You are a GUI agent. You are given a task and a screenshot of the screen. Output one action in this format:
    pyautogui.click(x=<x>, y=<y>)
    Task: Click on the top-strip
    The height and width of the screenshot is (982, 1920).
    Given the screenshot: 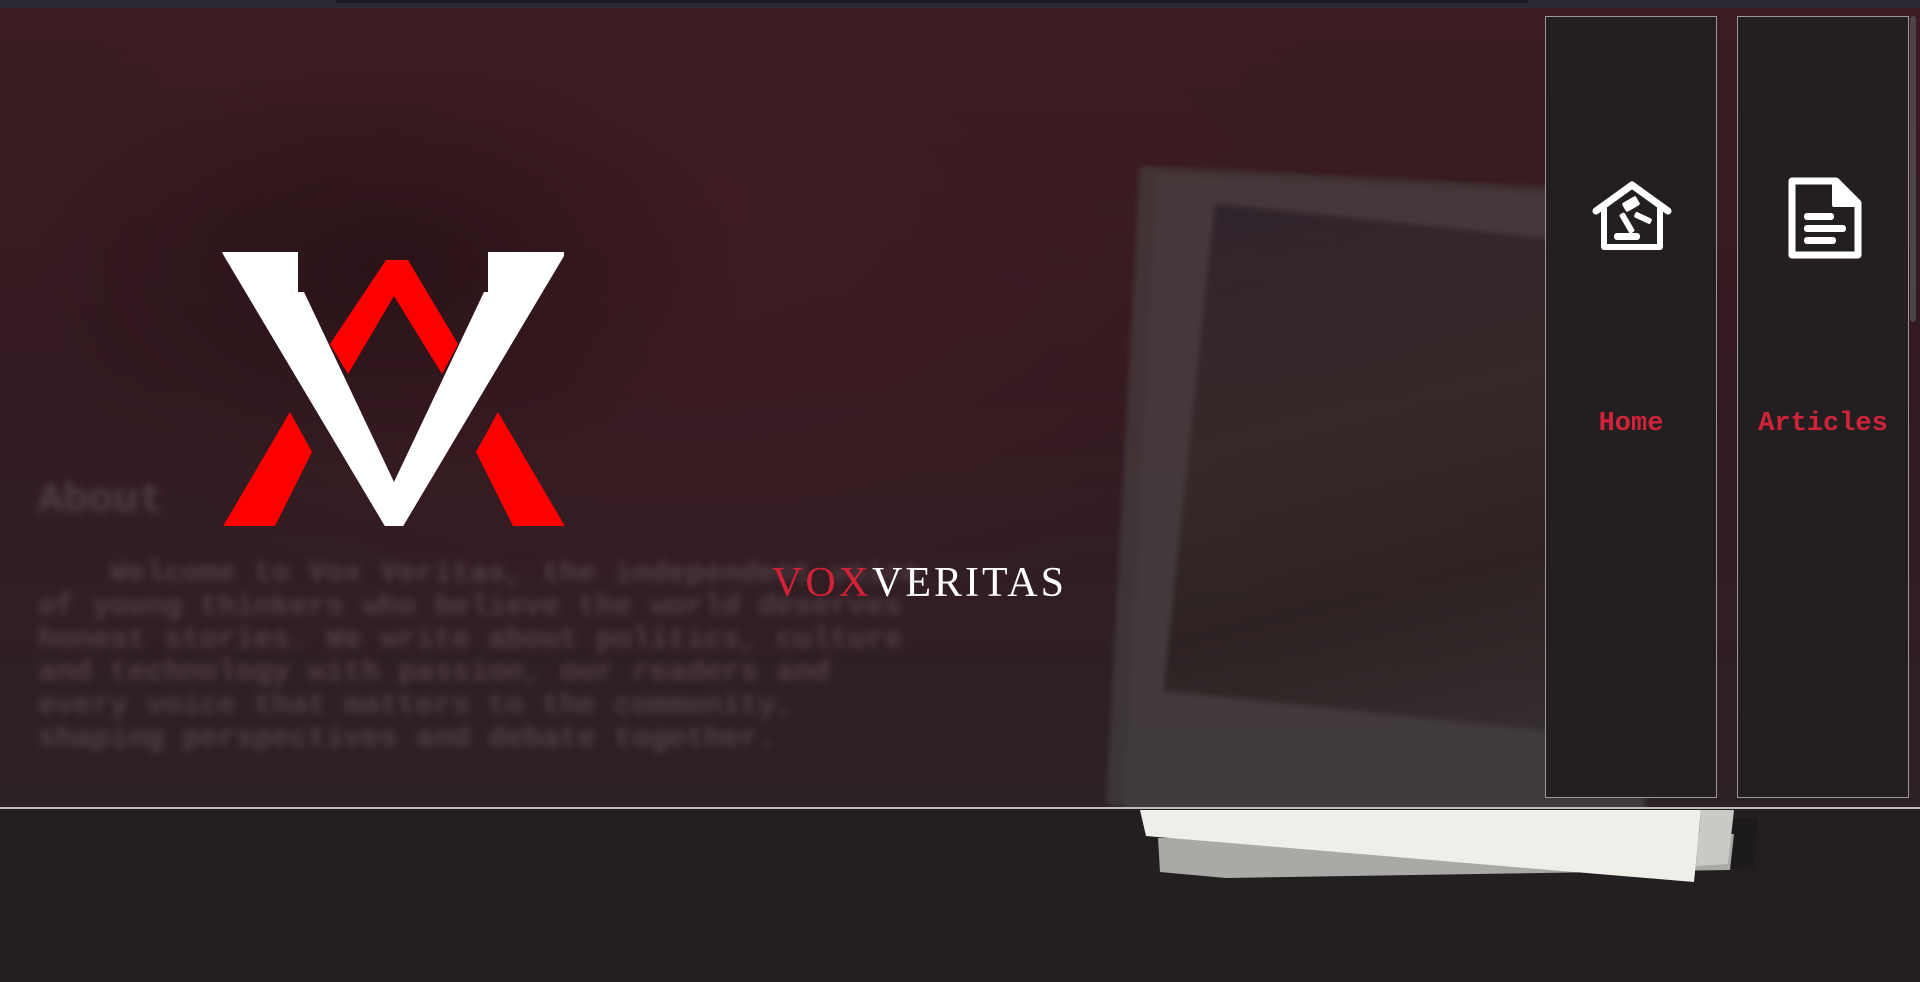 What is the action you would take?
    pyautogui.click(x=960, y=4)
    